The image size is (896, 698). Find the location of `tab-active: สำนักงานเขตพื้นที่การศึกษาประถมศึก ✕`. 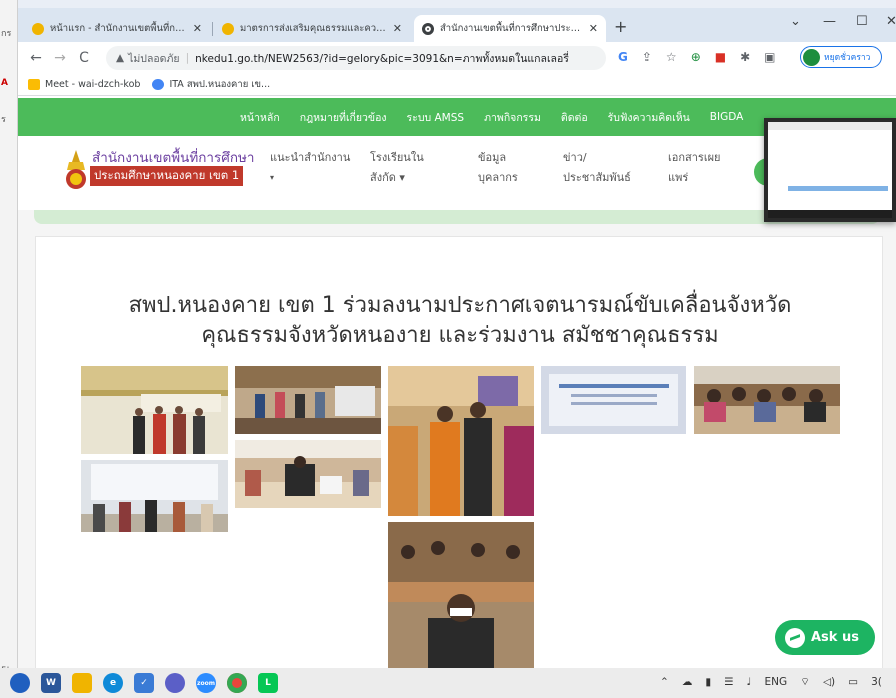

tab-active: สำนักงานเขตพื้นที่การศึกษาประถมศึก ✕ is located at coordinates (510, 28).